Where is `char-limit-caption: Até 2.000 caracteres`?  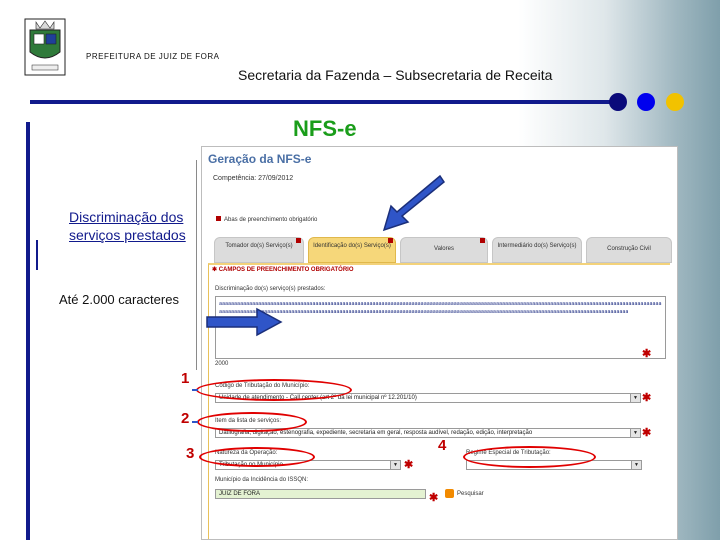
char-limit-caption: Até 2.000 caracteres is located at coordinates (119, 299).